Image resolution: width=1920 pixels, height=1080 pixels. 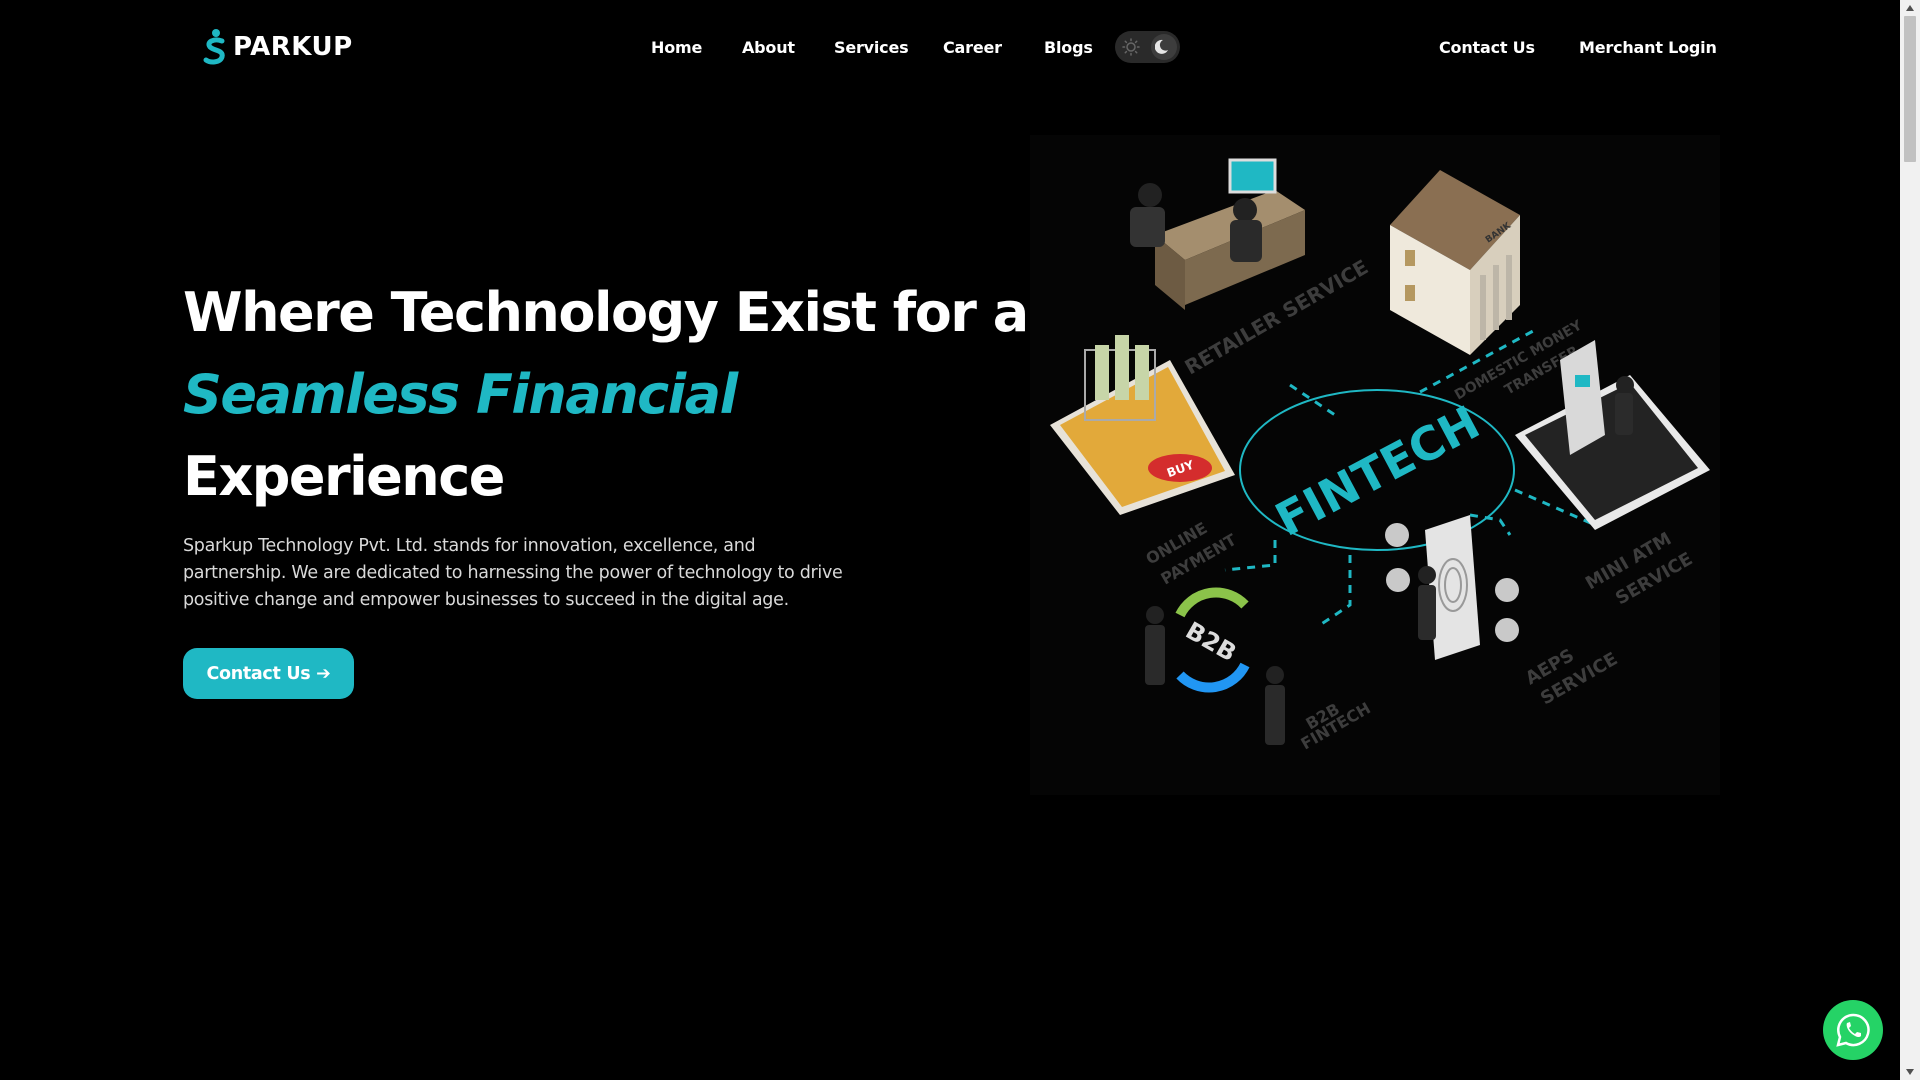 I want to click on merchant-login-link: Merchant Login, so click(x=1648, y=47).